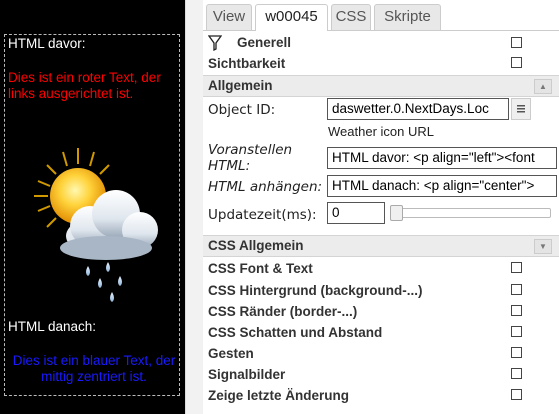  Describe the element at coordinates (315, 290) in the screenshot. I see `group-css-hintergrund-label: CSS Hintergrund (background-...)` at that location.